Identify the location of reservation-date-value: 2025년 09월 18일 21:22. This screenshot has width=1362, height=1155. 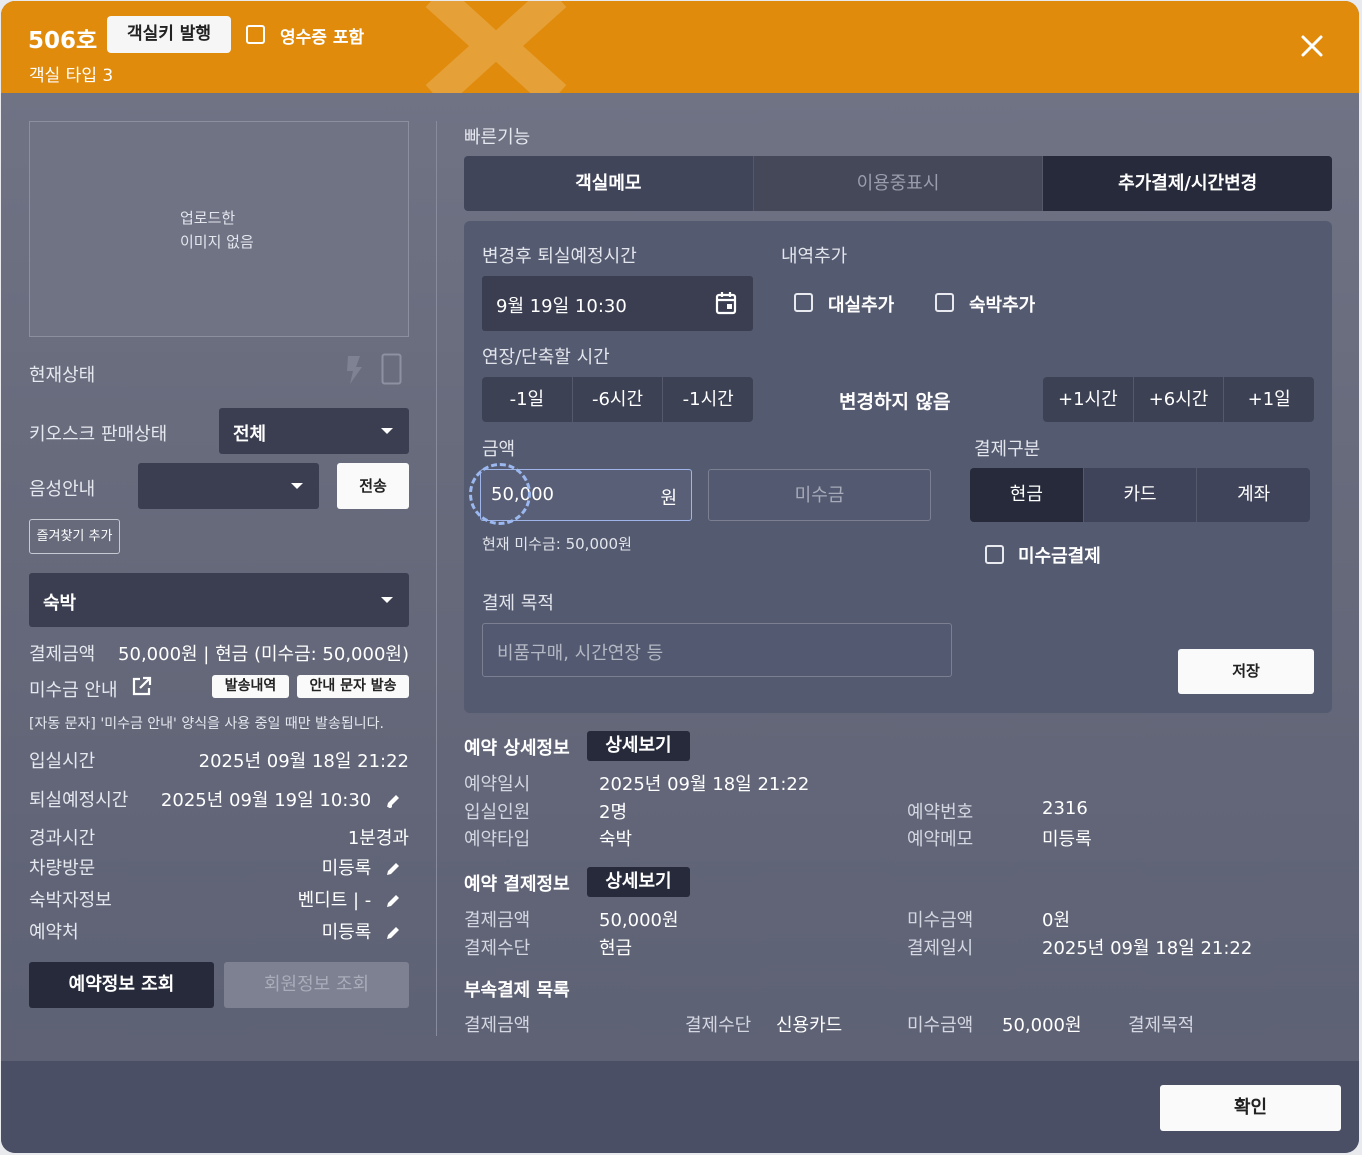
(704, 784).